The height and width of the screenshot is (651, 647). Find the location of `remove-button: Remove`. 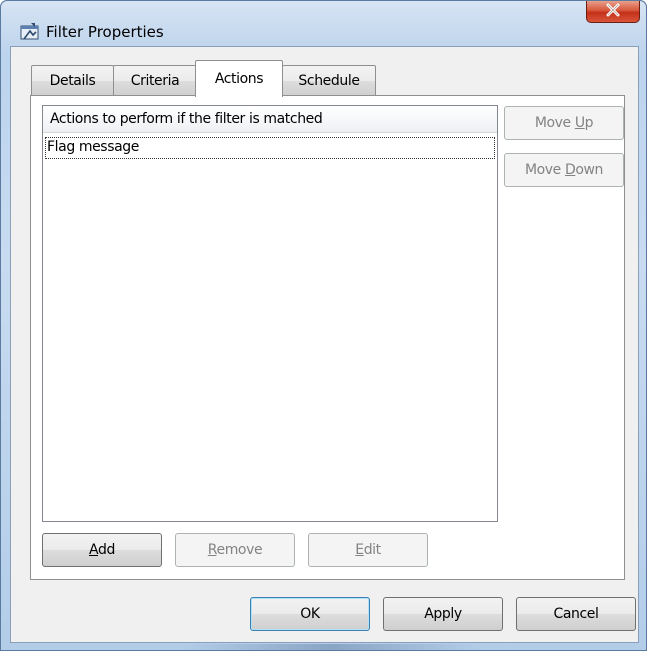

remove-button: Remove is located at coordinates (235, 550).